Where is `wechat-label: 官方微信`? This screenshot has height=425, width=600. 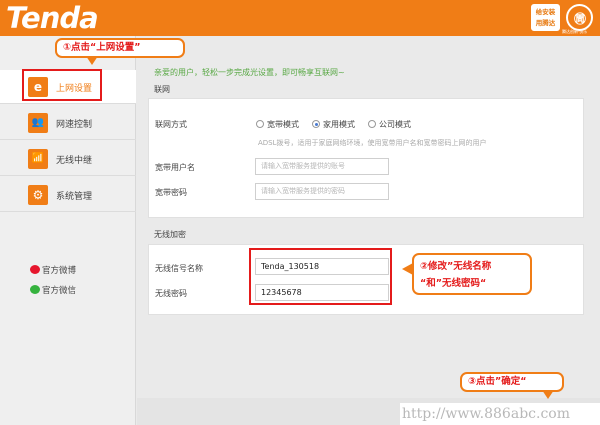
wechat-label: 官方微信 is located at coordinates (59, 291).